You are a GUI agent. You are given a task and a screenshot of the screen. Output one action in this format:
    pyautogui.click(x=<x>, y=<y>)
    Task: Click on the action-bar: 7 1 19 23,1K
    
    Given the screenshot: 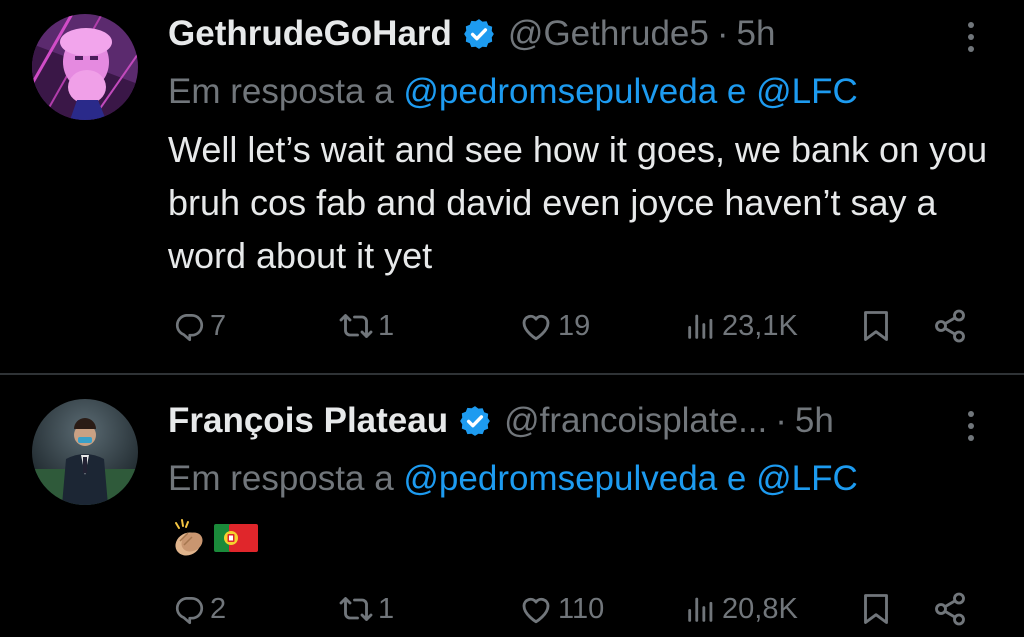 What is the action you would take?
    pyautogui.click(x=573, y=326)
    